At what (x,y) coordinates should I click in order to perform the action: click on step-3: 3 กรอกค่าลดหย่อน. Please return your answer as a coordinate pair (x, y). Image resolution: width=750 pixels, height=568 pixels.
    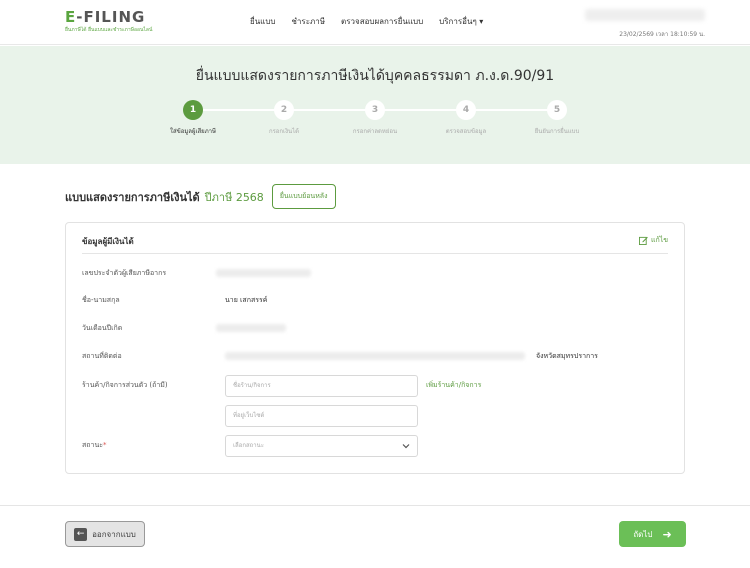
    Looking at the image, I should click on (375, 118).